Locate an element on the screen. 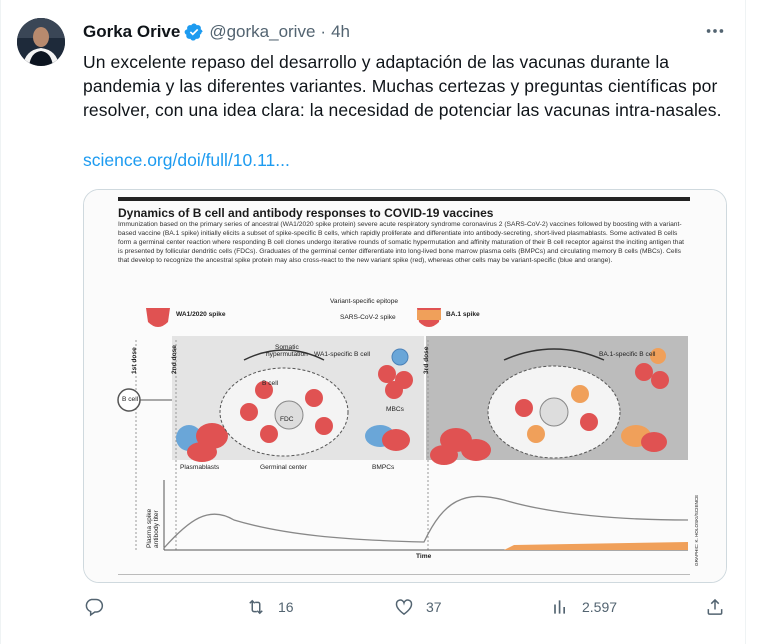  right-divider is located at coordinates (745, 322).